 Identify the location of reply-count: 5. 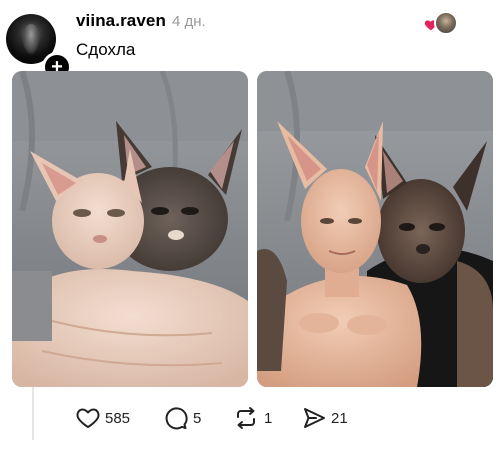
(197, 418).